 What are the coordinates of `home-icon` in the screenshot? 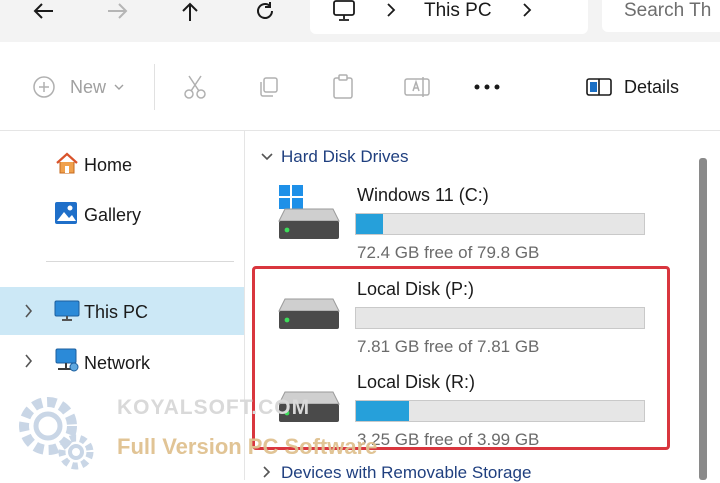 It's located at (67, 163).